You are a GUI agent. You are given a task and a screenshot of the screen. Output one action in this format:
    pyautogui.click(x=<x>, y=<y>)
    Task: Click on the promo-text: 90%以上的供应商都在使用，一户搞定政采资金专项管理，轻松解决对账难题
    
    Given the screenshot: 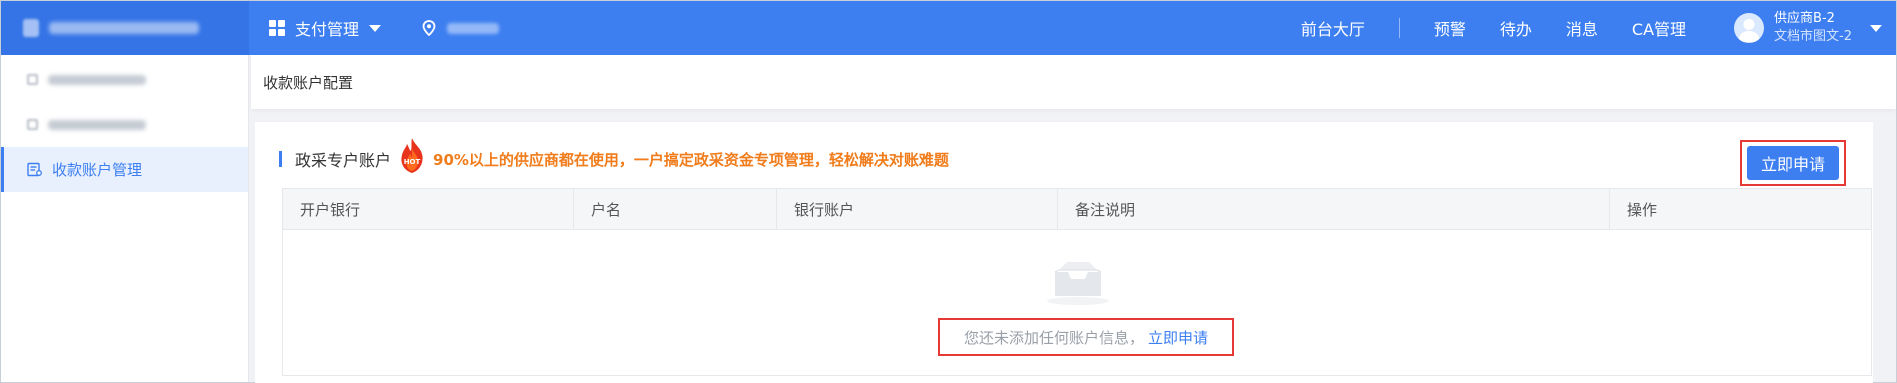 What is the action you would take?
    pyautogui.click(x=691, y=159)
    